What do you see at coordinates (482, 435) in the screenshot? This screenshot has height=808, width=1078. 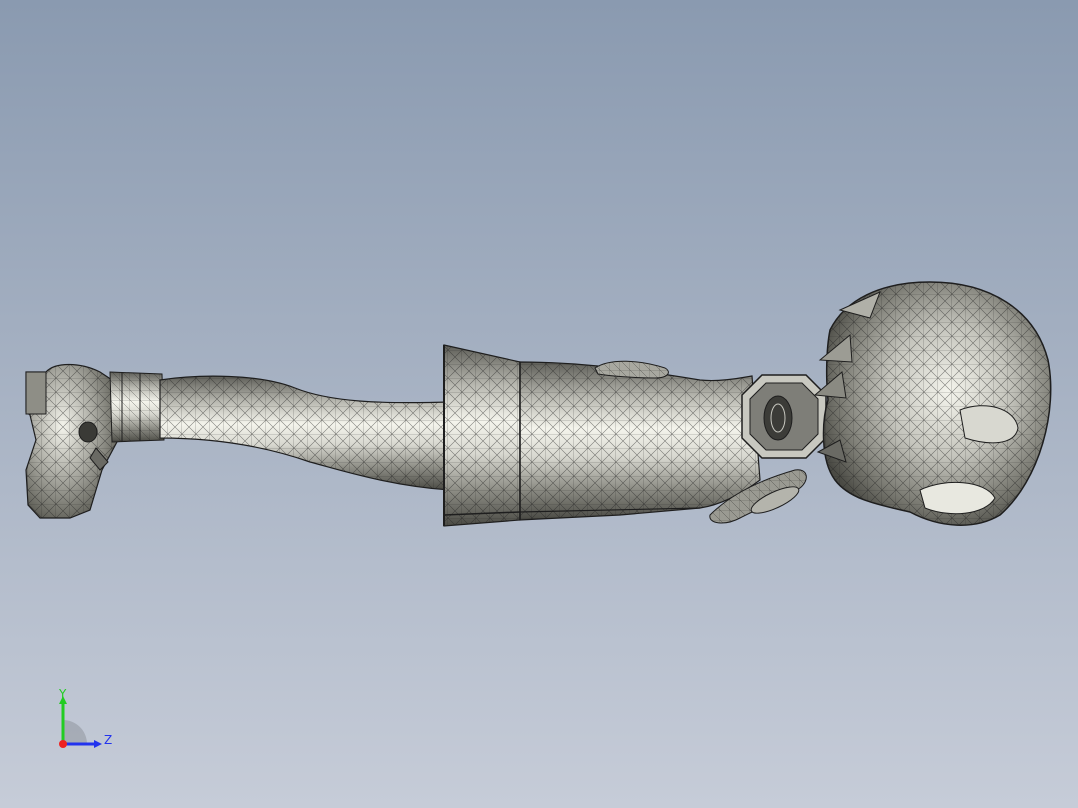 I see `hip-part` at bounding box center [482, 435].